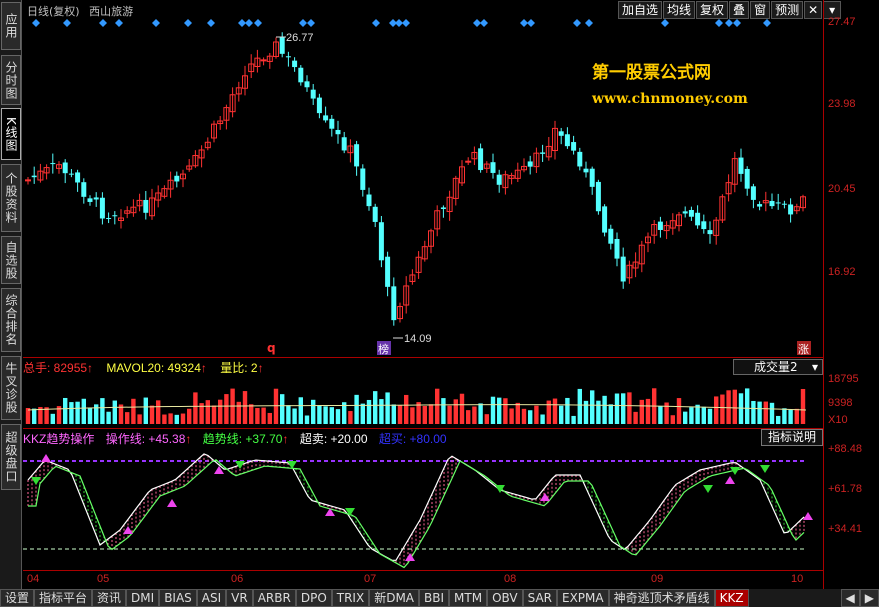 The width and height of the screenshot is (879, 607). I want to click on volume-indicator-select: 成交量2 ▾, so click(778, 367).